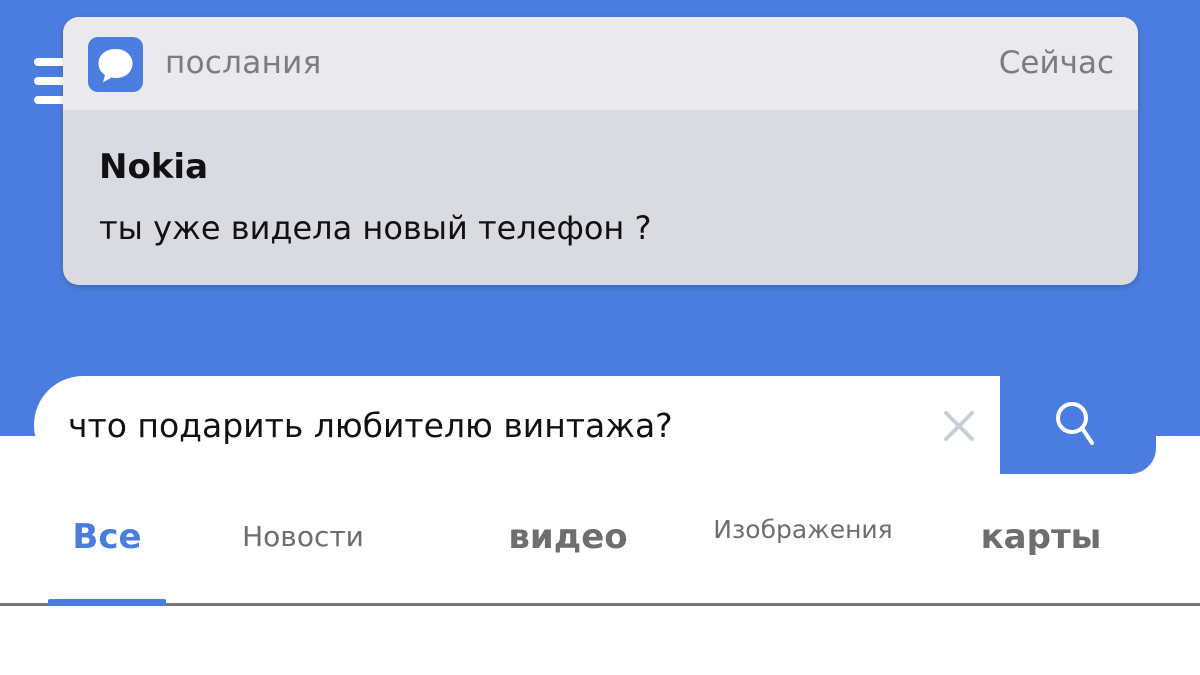  What do you see at coordinates (115, 64) in the screenshot?
I see `message-bubble-icon` at bounding box center [115, 64].